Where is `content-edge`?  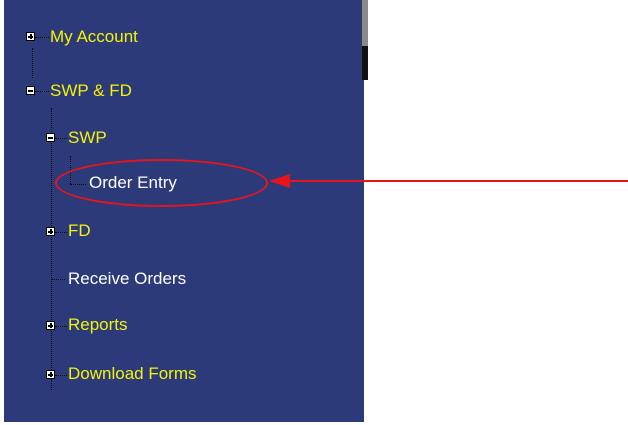 content-edge is located at coordinates (365, 23).